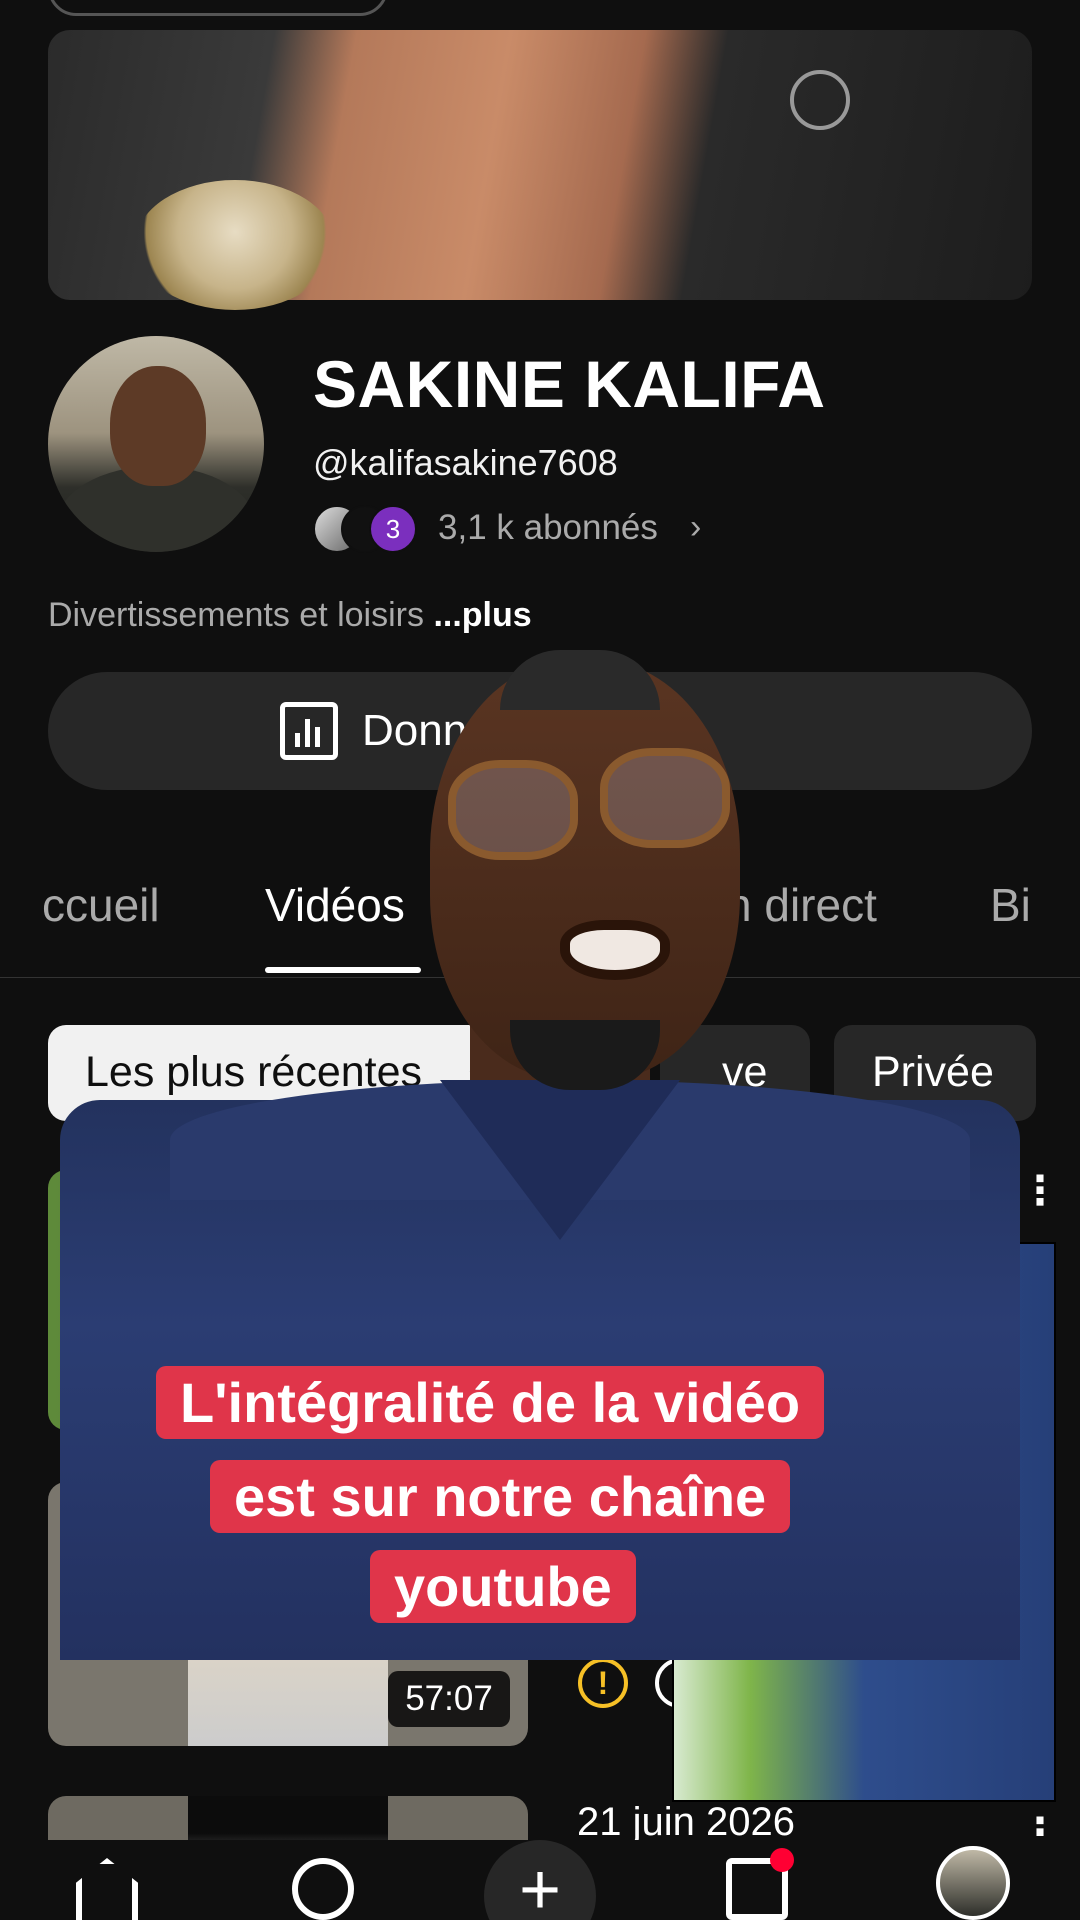 The width and height of the screenshot is (1080, 1920). What do you see at coordinates (1010, 905) in the screenshot?
I see `tab-bi: Bi` at bounding box center [1010, 905].